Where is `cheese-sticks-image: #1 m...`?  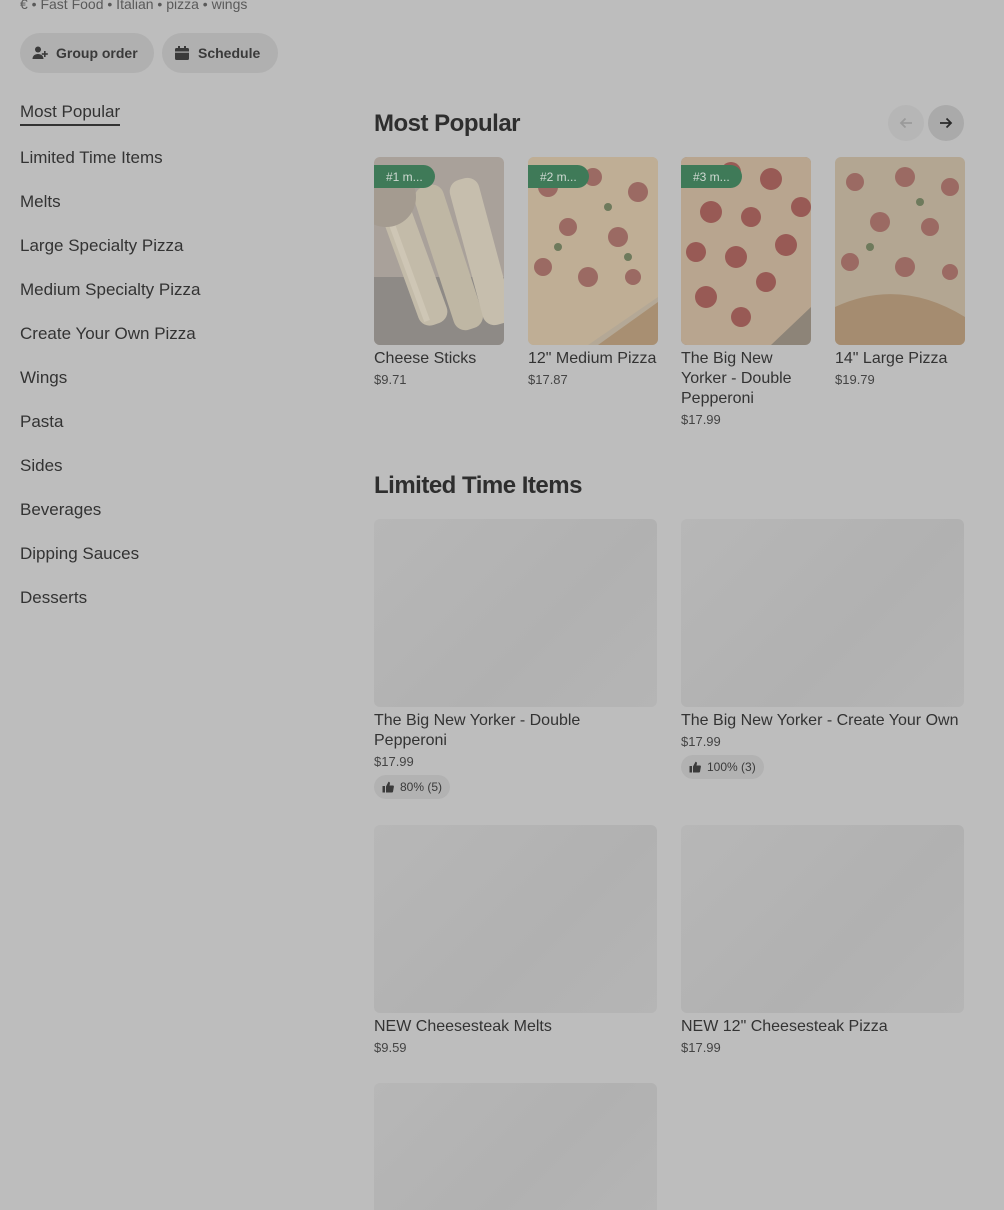
cheese-sticks-image: #1 m... is located at coordinates (439, 251).